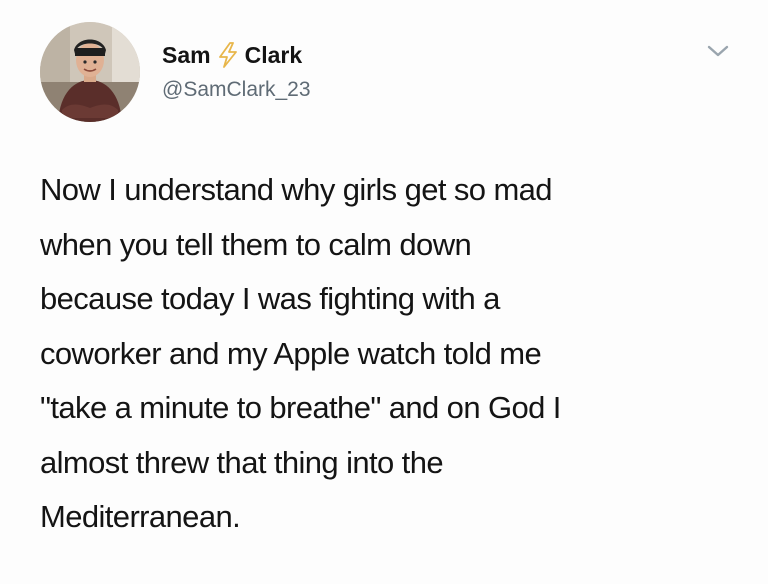  What do you see at coordinates (291, 353) in the screenshot?
I see `tweet-text-line: coworker and my Apple watch told me` at bounding box center [291, 353].